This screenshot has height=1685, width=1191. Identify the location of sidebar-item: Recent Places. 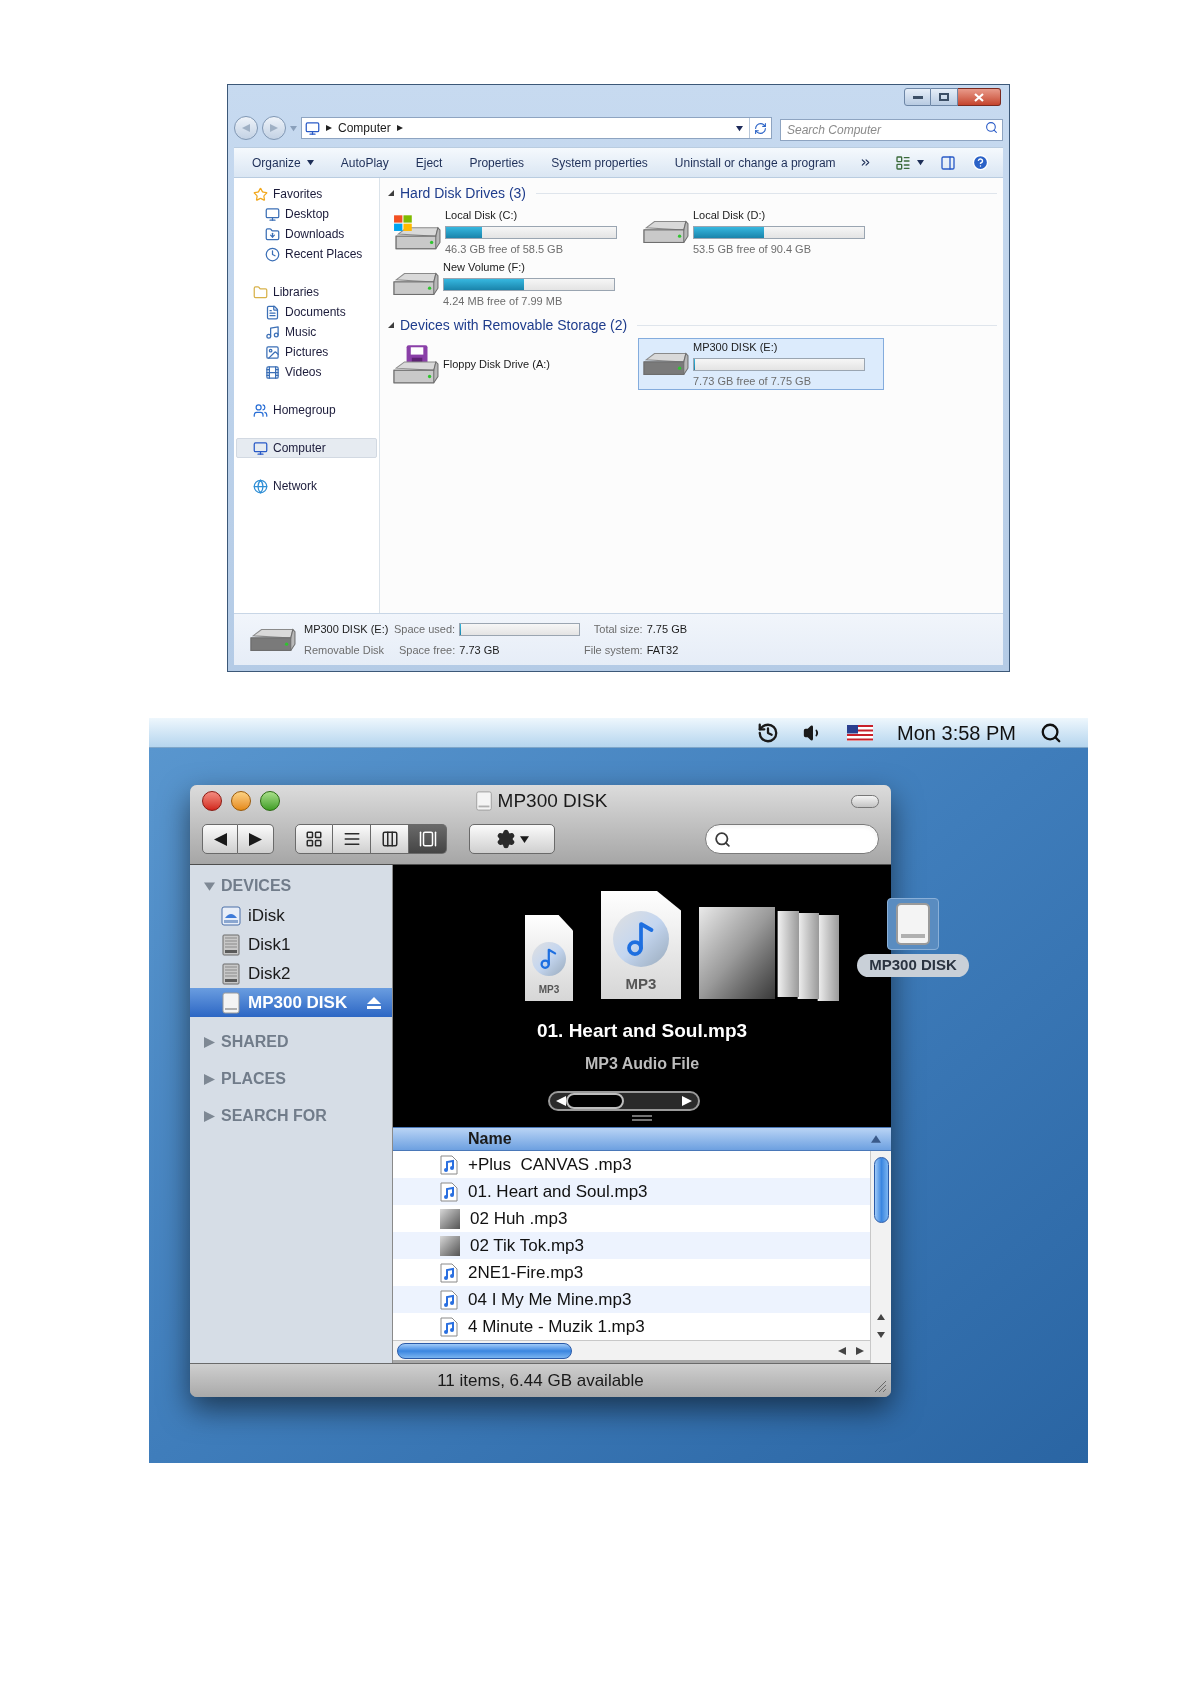
(306, 254).